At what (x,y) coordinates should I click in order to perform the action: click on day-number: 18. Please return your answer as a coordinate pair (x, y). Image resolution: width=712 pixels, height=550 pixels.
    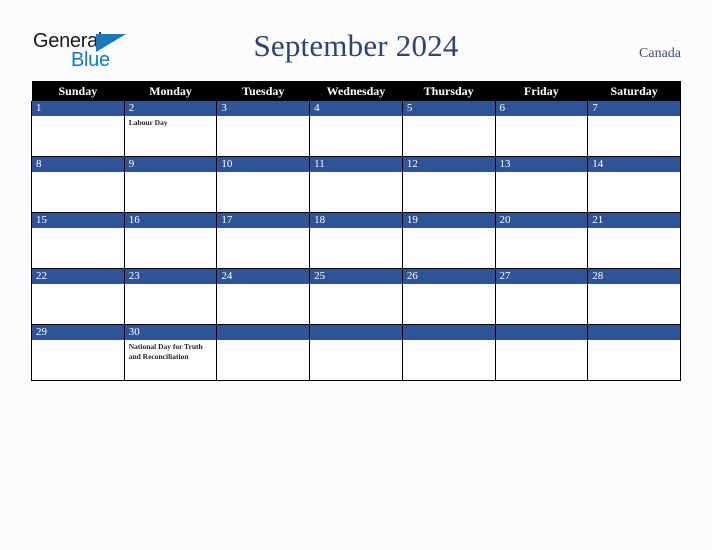
    Looking at the image, I should click on (356, 220).